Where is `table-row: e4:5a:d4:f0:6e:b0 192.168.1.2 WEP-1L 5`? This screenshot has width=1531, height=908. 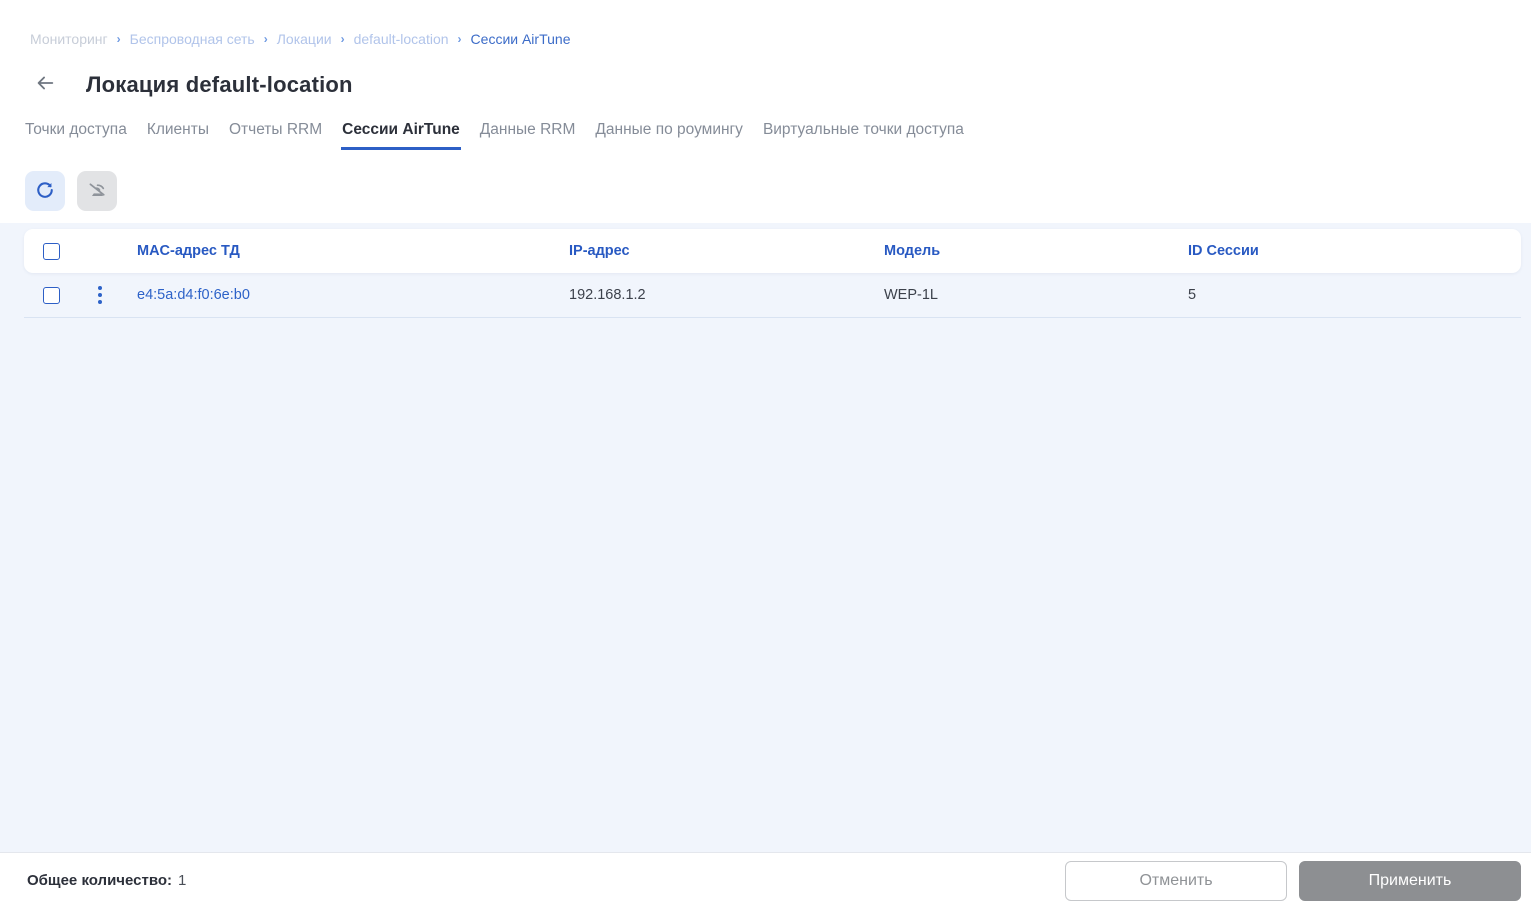 table-row: e4:5a:d4:f0:6e:b0 192.168.1.2 WEP-1L 5 is located at coordinates (772, 295).